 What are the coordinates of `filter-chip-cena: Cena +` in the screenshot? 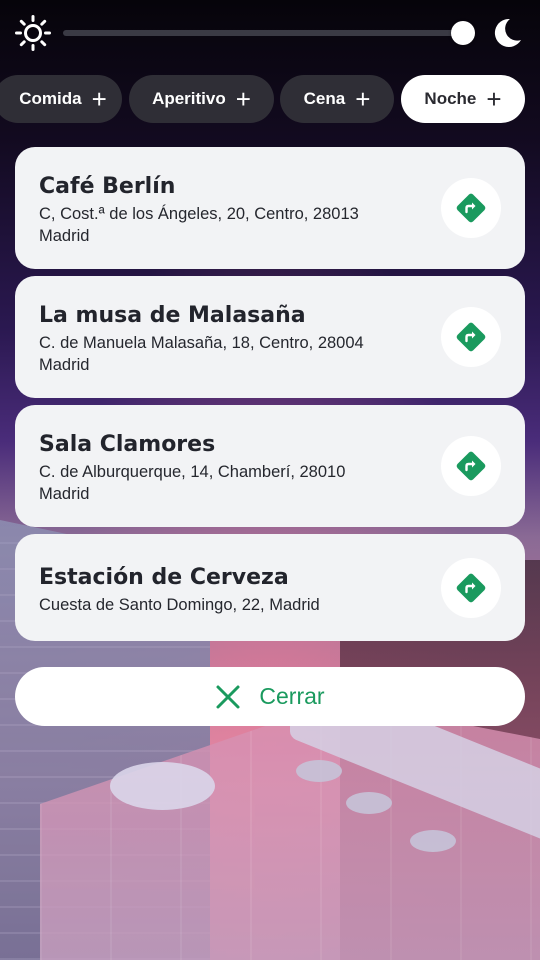 It's located at (337, 99).